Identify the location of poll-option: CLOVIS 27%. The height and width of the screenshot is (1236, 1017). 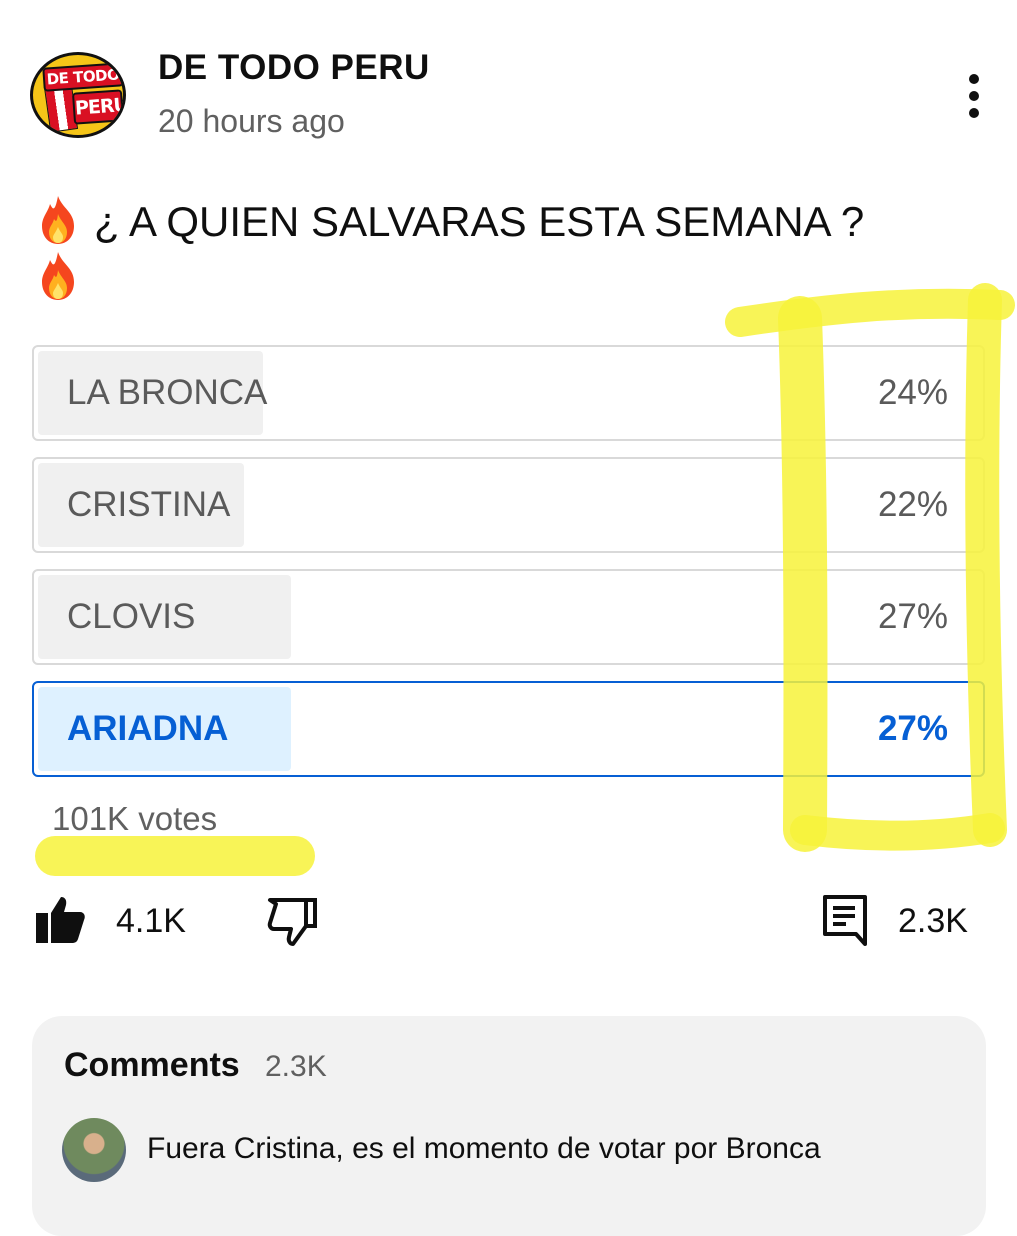
(508, 617).